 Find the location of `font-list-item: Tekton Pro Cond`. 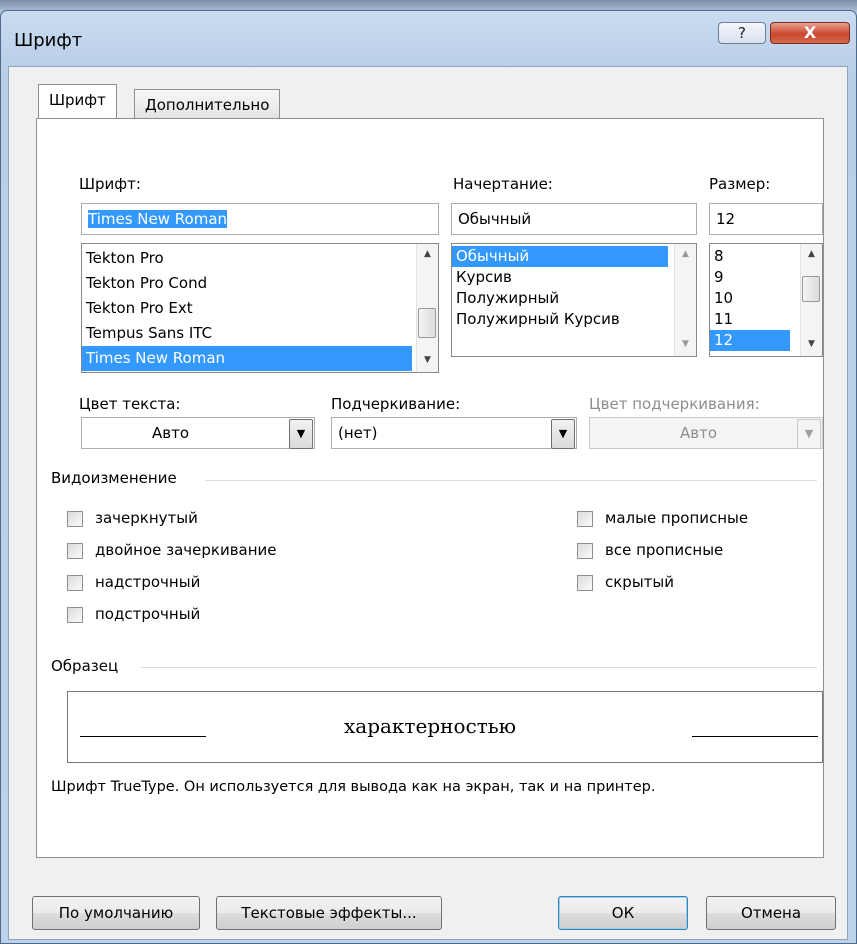

font-list-item: Tekton Pro Cond is located at coordinates (247, 283).